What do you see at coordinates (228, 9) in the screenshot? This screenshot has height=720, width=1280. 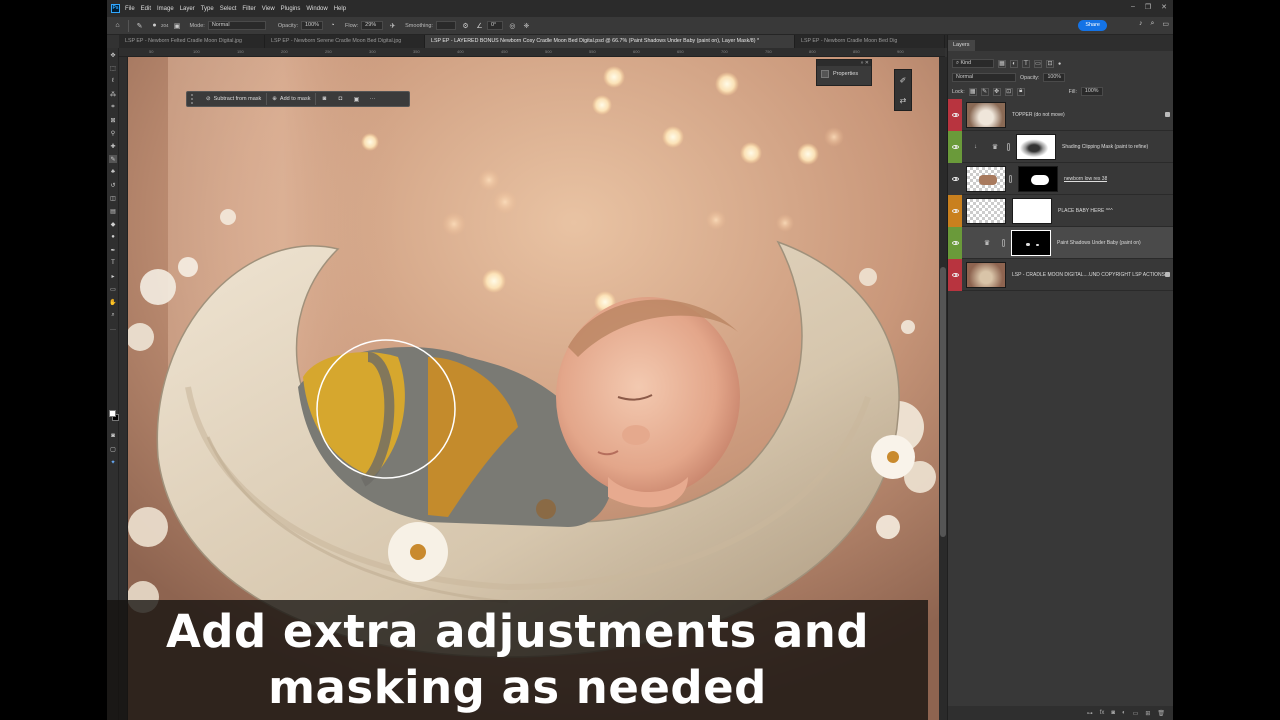 I see `menu-select: Select` at bounding box center [228, 9].